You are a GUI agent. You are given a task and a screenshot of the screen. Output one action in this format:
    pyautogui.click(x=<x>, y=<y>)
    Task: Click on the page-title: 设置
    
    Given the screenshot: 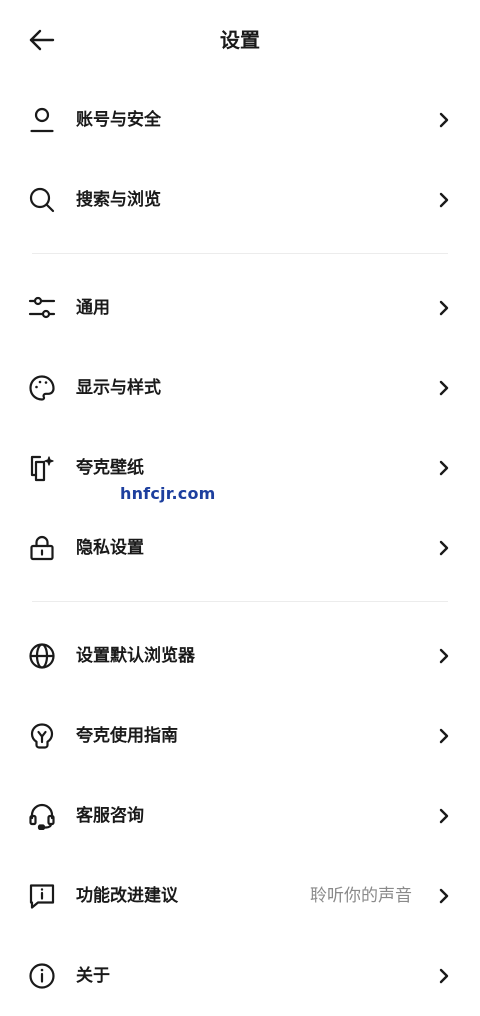 What is the action you would take?
    pyautogui.click(x=240, y=40)
    